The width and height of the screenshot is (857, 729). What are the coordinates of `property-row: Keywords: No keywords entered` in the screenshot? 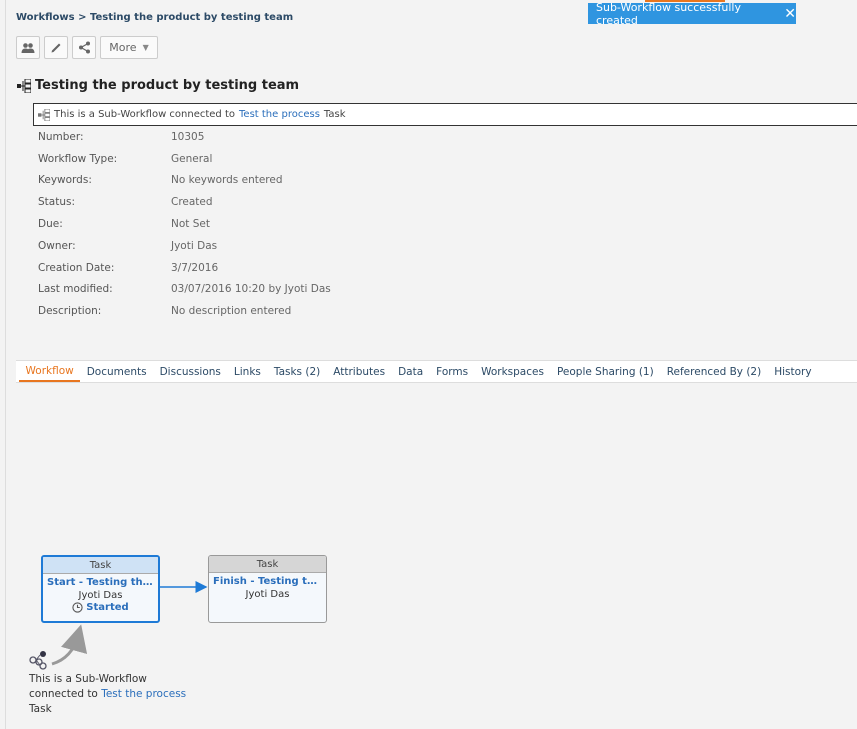 It's located at (184, 181).